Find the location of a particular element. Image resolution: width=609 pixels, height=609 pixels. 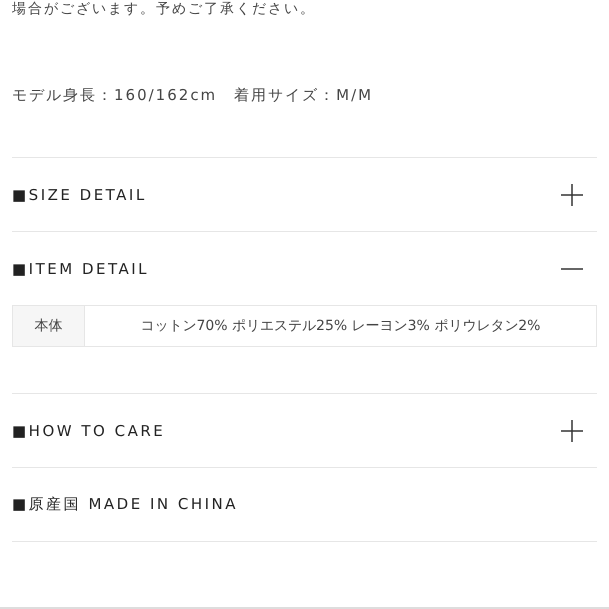

section-title: ■原産国 MADE IN CHINA is located at coordinates (125, 504).